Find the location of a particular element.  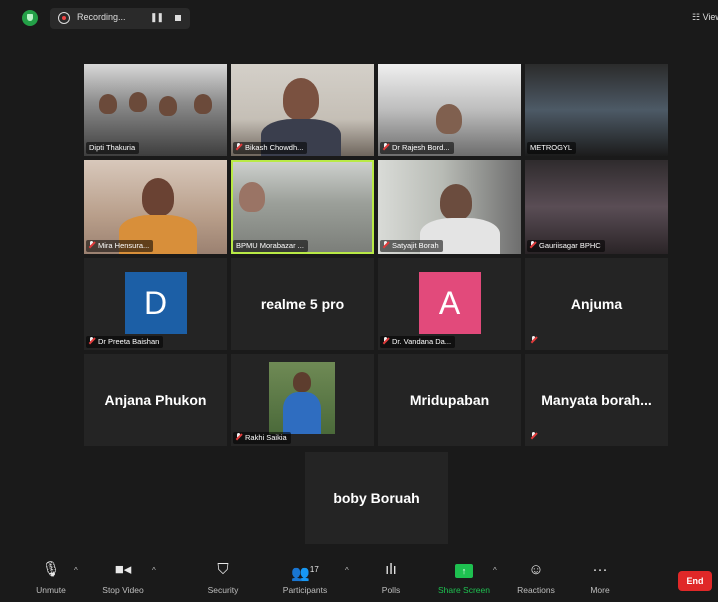

participant-video-tile: METROGYL is located at coordinates (596, 110).